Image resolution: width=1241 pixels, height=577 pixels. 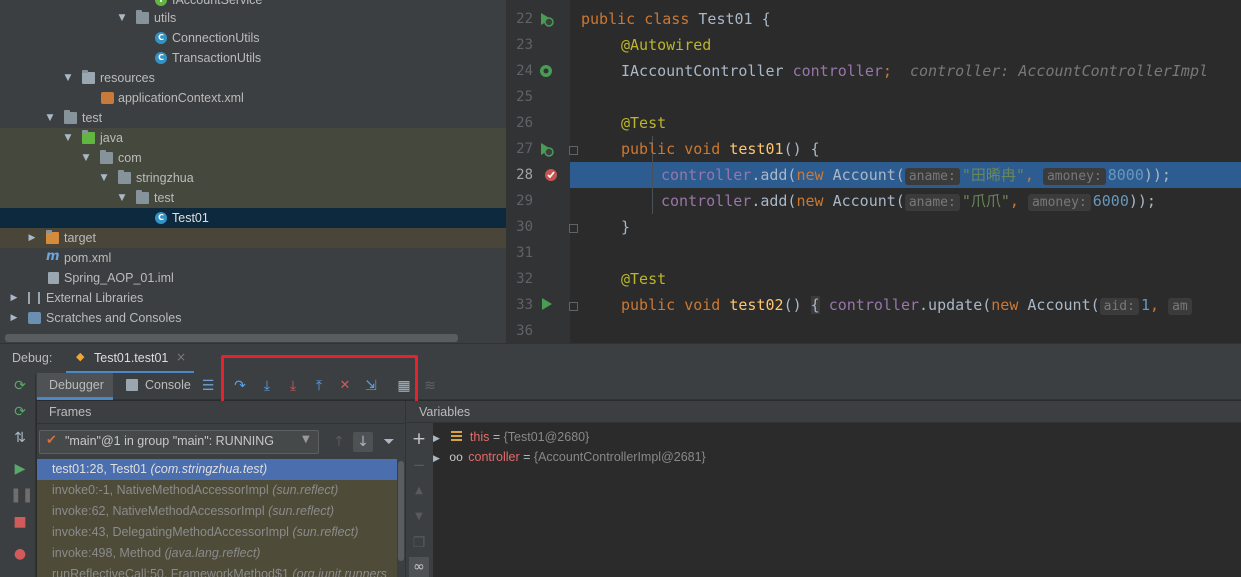 I want to click on frames-scrollbar, so click(x=401, y=518).